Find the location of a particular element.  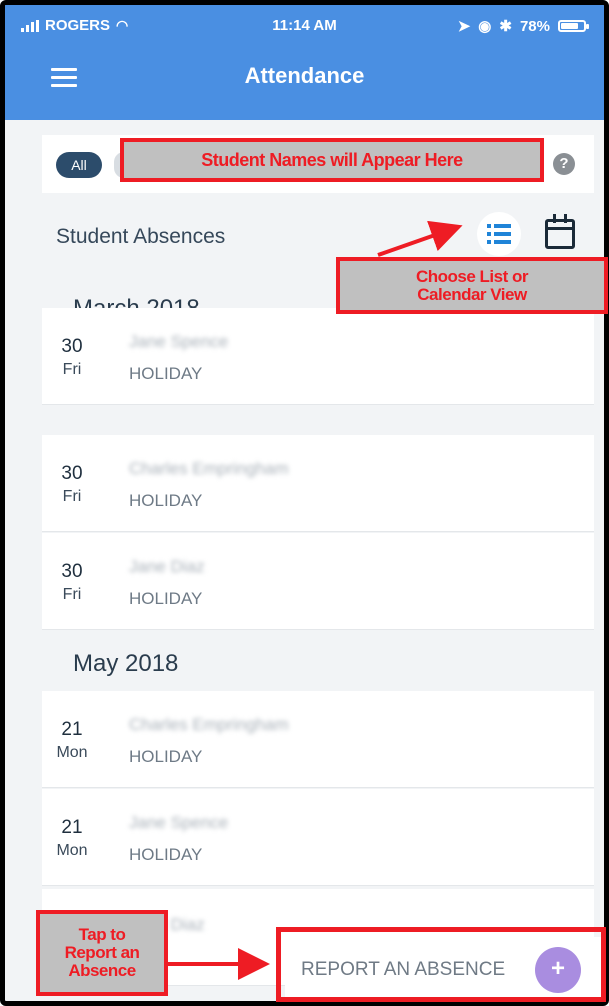

app-header: ROGERS ◠ 11:14 AM ➤ ◉ ✱ 78% Attendance is located at coordinates (304, 62).